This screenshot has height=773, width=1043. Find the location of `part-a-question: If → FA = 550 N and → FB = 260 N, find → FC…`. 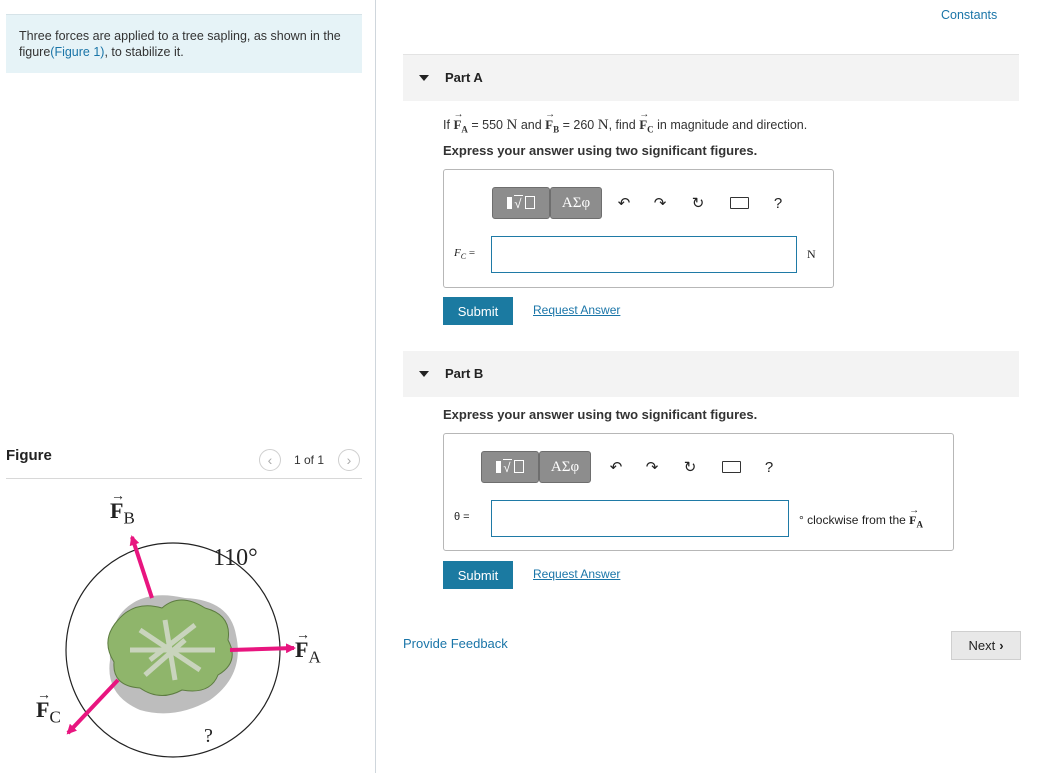

part-a-question: If → FA = 550 N and → FB = 260 N, find → FC… is located at coordinates (625, 122).